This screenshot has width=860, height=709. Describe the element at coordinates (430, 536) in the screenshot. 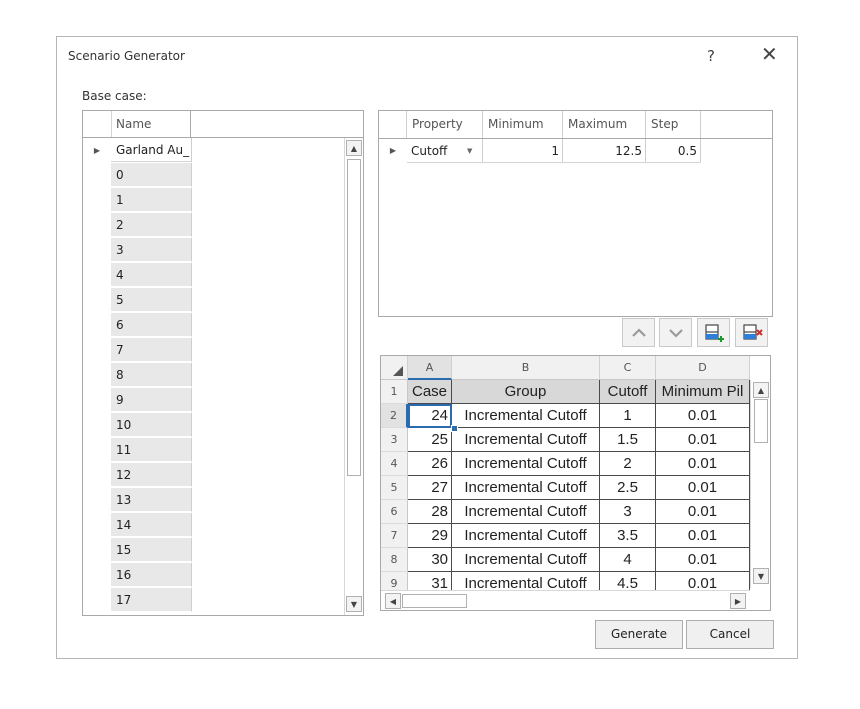

I see `case-cell: 29` at that location.